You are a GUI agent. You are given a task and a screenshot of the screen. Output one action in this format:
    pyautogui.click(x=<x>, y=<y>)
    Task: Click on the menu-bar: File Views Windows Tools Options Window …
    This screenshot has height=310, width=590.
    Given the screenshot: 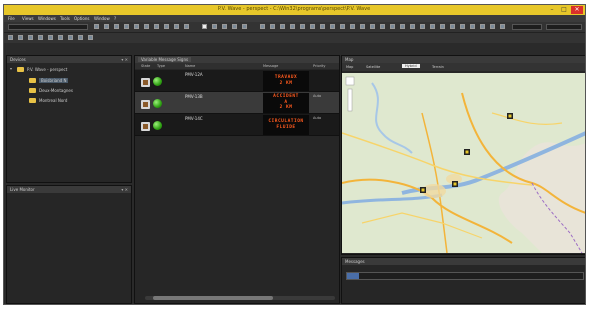 What is the action you would take?
    pyautogui.click(x=294, y=18)
    